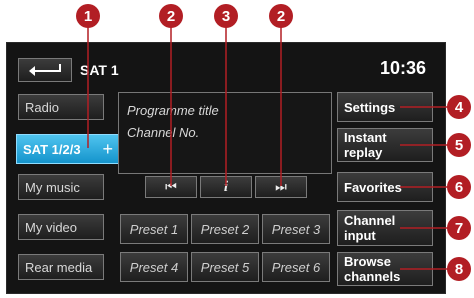 The width and height of the screenshot is (474, 298). Describe the element at coordinates (459, 107) in the screenshot. I see `callout-badge: 4` at that location.